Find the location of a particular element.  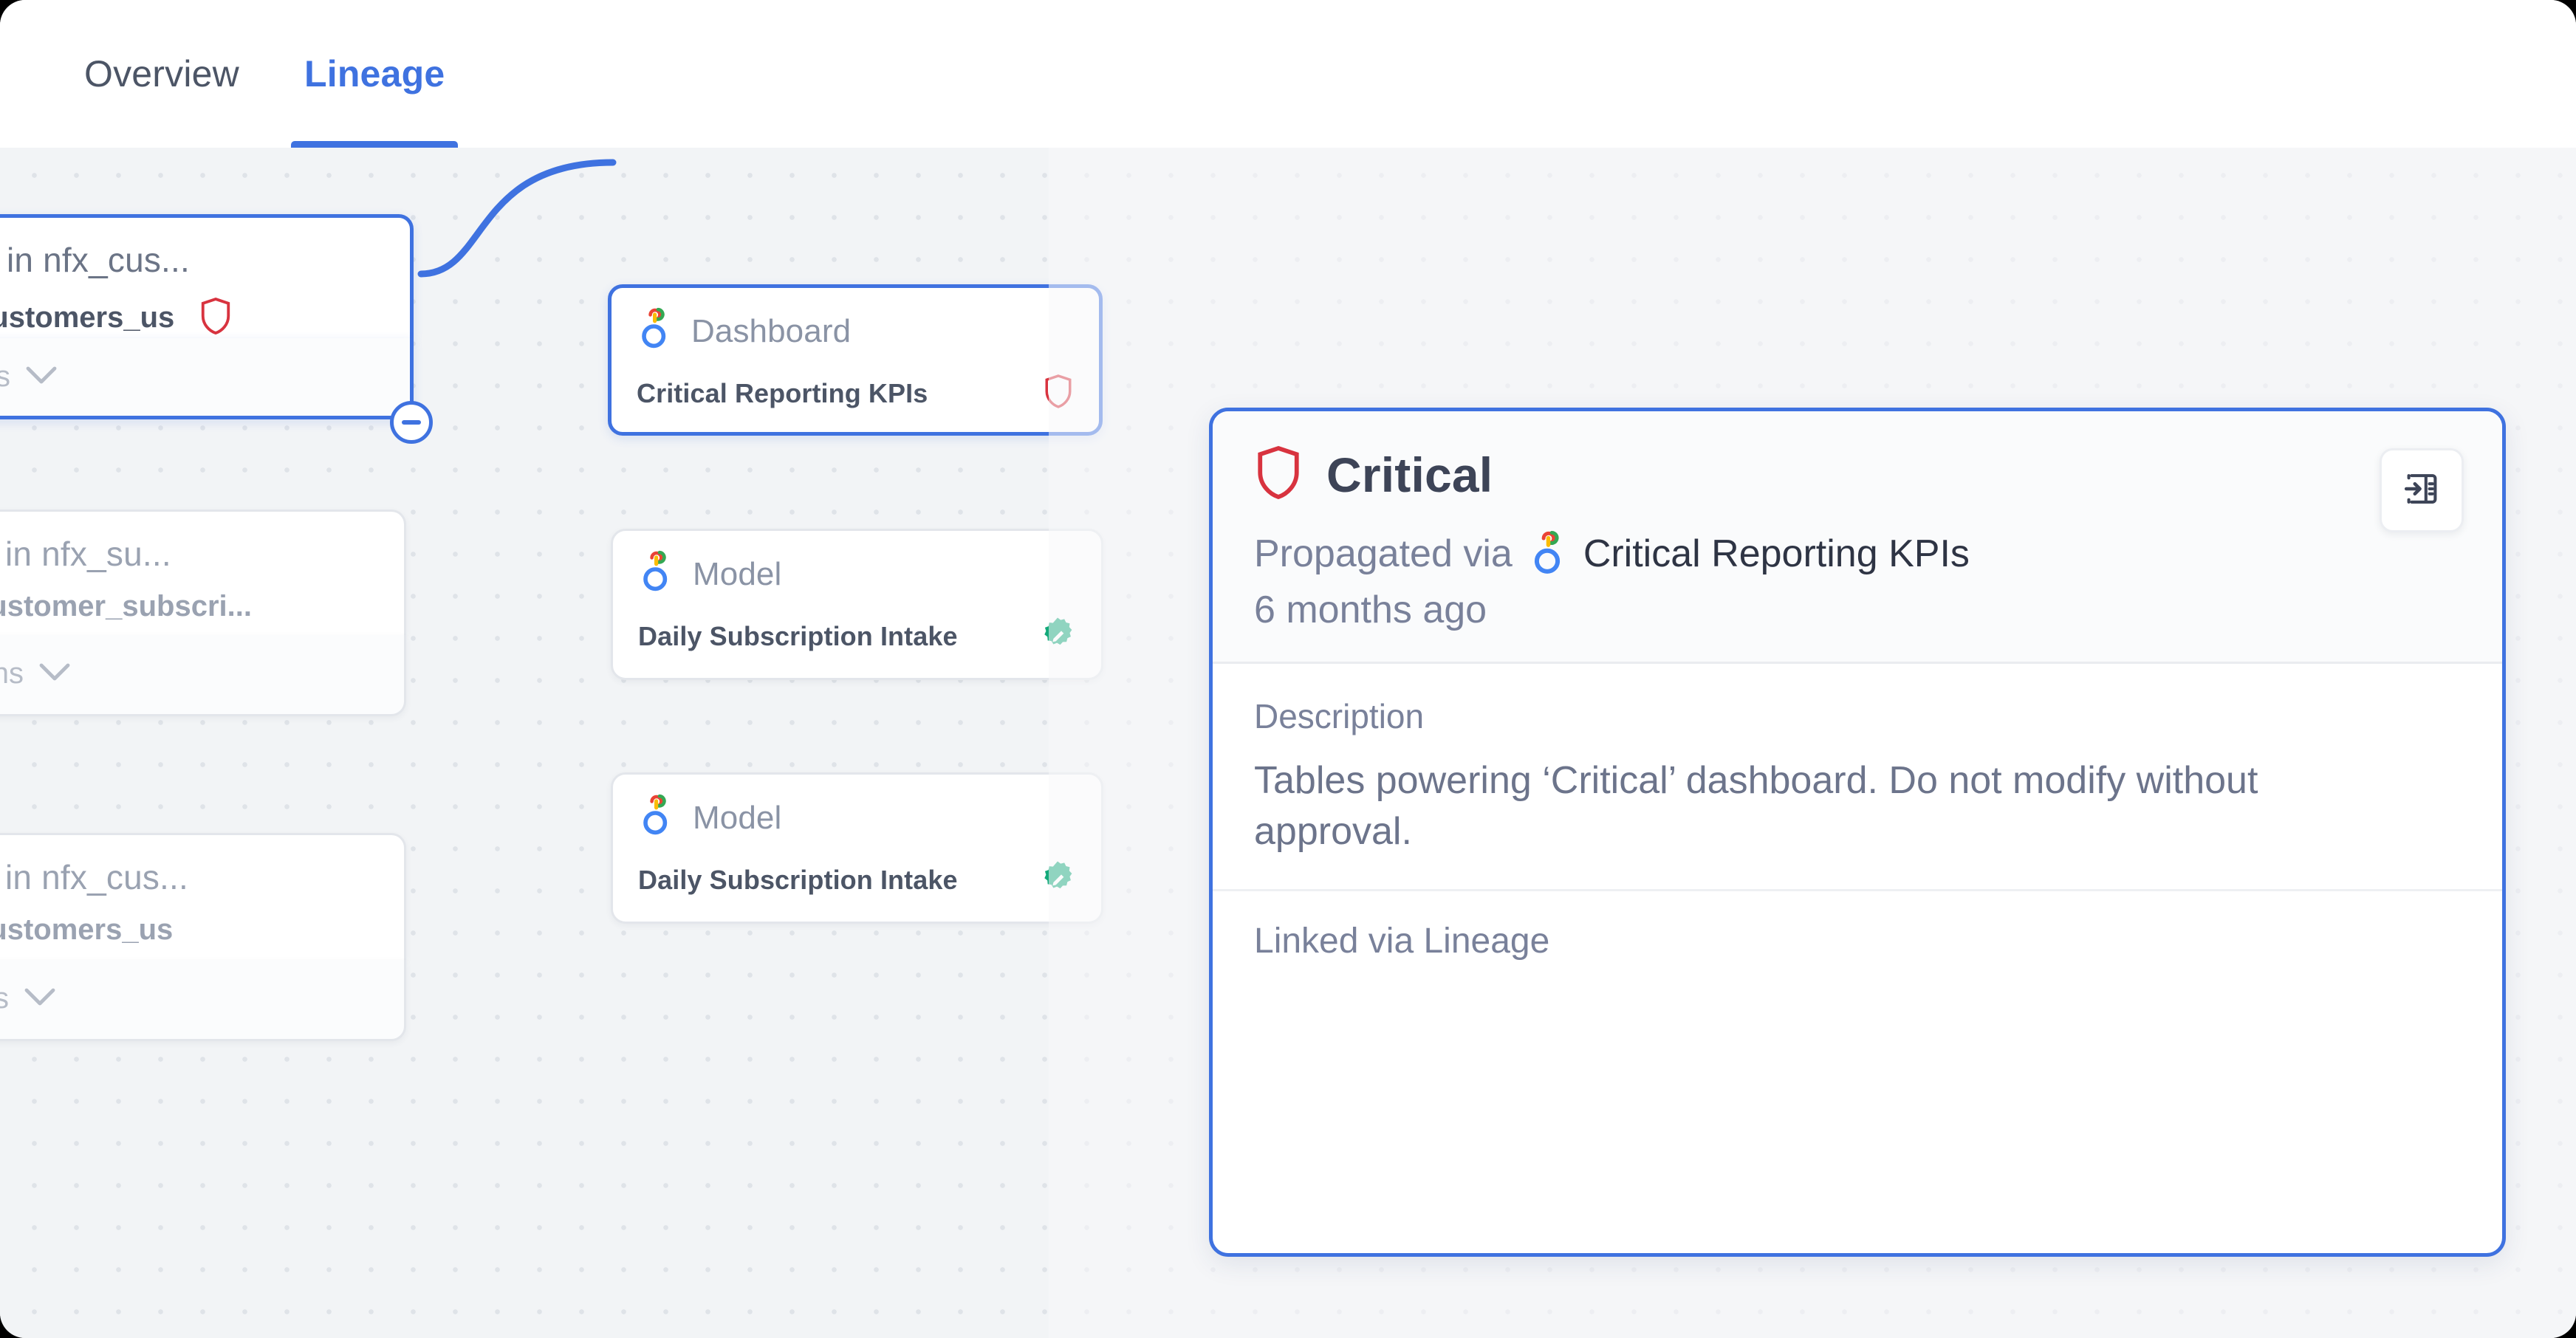

tab-overview-label: Overview is located at coordinates (161, 74).